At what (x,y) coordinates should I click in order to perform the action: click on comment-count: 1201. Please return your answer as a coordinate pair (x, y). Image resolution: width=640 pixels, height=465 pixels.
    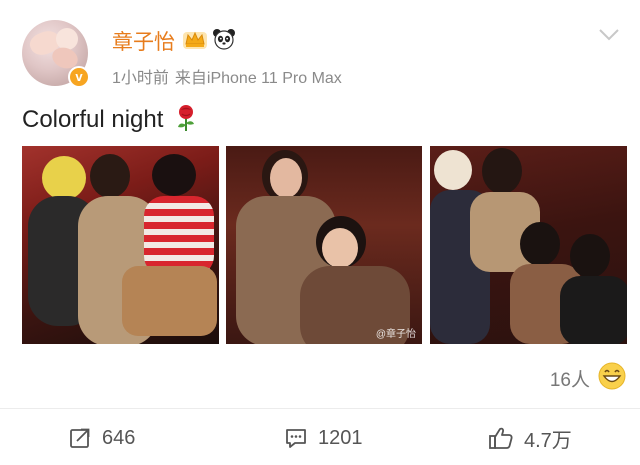
    Looking at the image, I should click on (340, 437).